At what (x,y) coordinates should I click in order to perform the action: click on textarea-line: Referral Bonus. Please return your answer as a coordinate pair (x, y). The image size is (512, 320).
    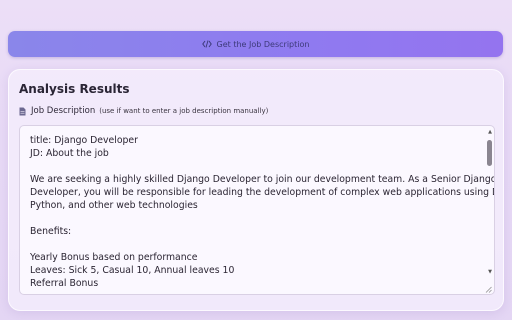
    Looking at the image, I should click on (64, 283).